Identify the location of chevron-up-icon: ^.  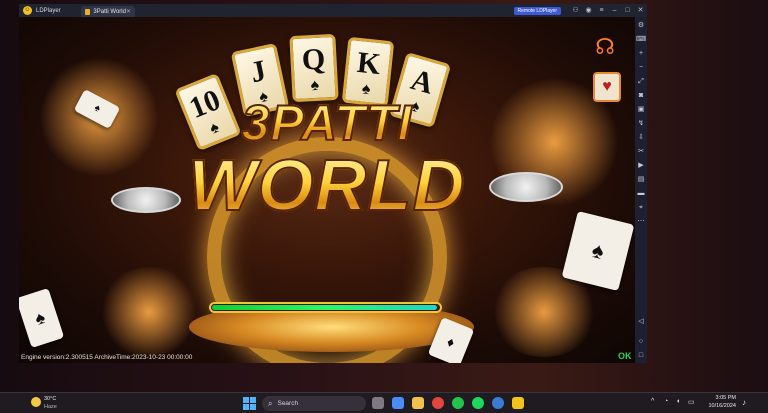
(652, 401).